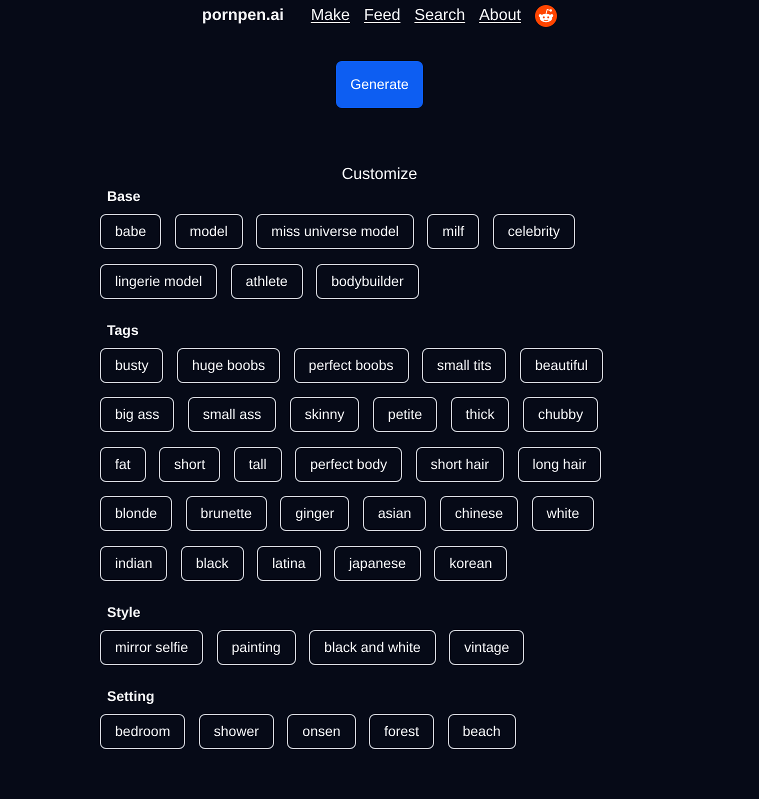 The image size is (759, 799). I want to click on tag-button: chinese, so click(479, 513).